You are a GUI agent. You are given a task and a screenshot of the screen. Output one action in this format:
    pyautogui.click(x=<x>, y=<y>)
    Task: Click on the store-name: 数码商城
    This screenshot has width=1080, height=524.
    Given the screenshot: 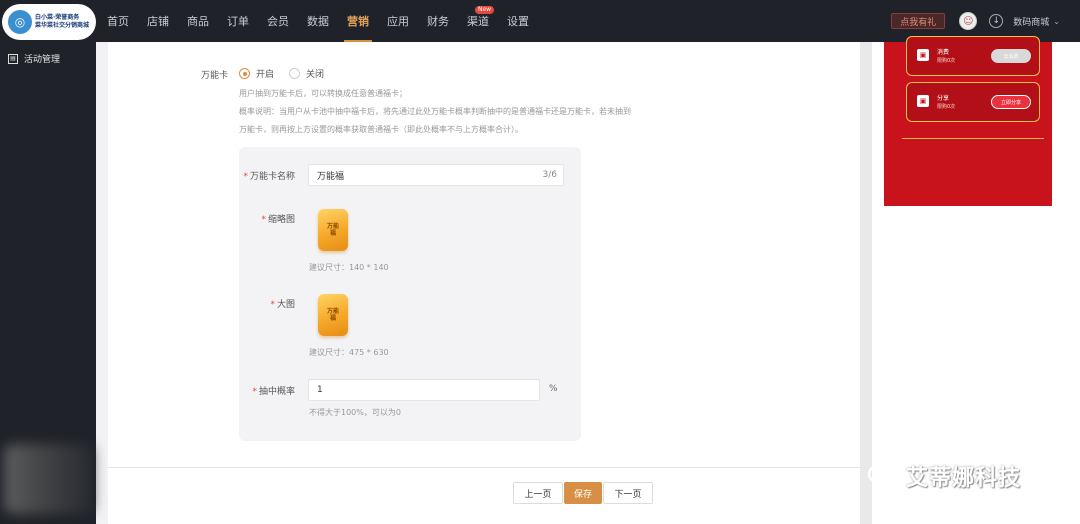 What is the action you would take?
    pyautogui.click(x=1031, y=21)
    